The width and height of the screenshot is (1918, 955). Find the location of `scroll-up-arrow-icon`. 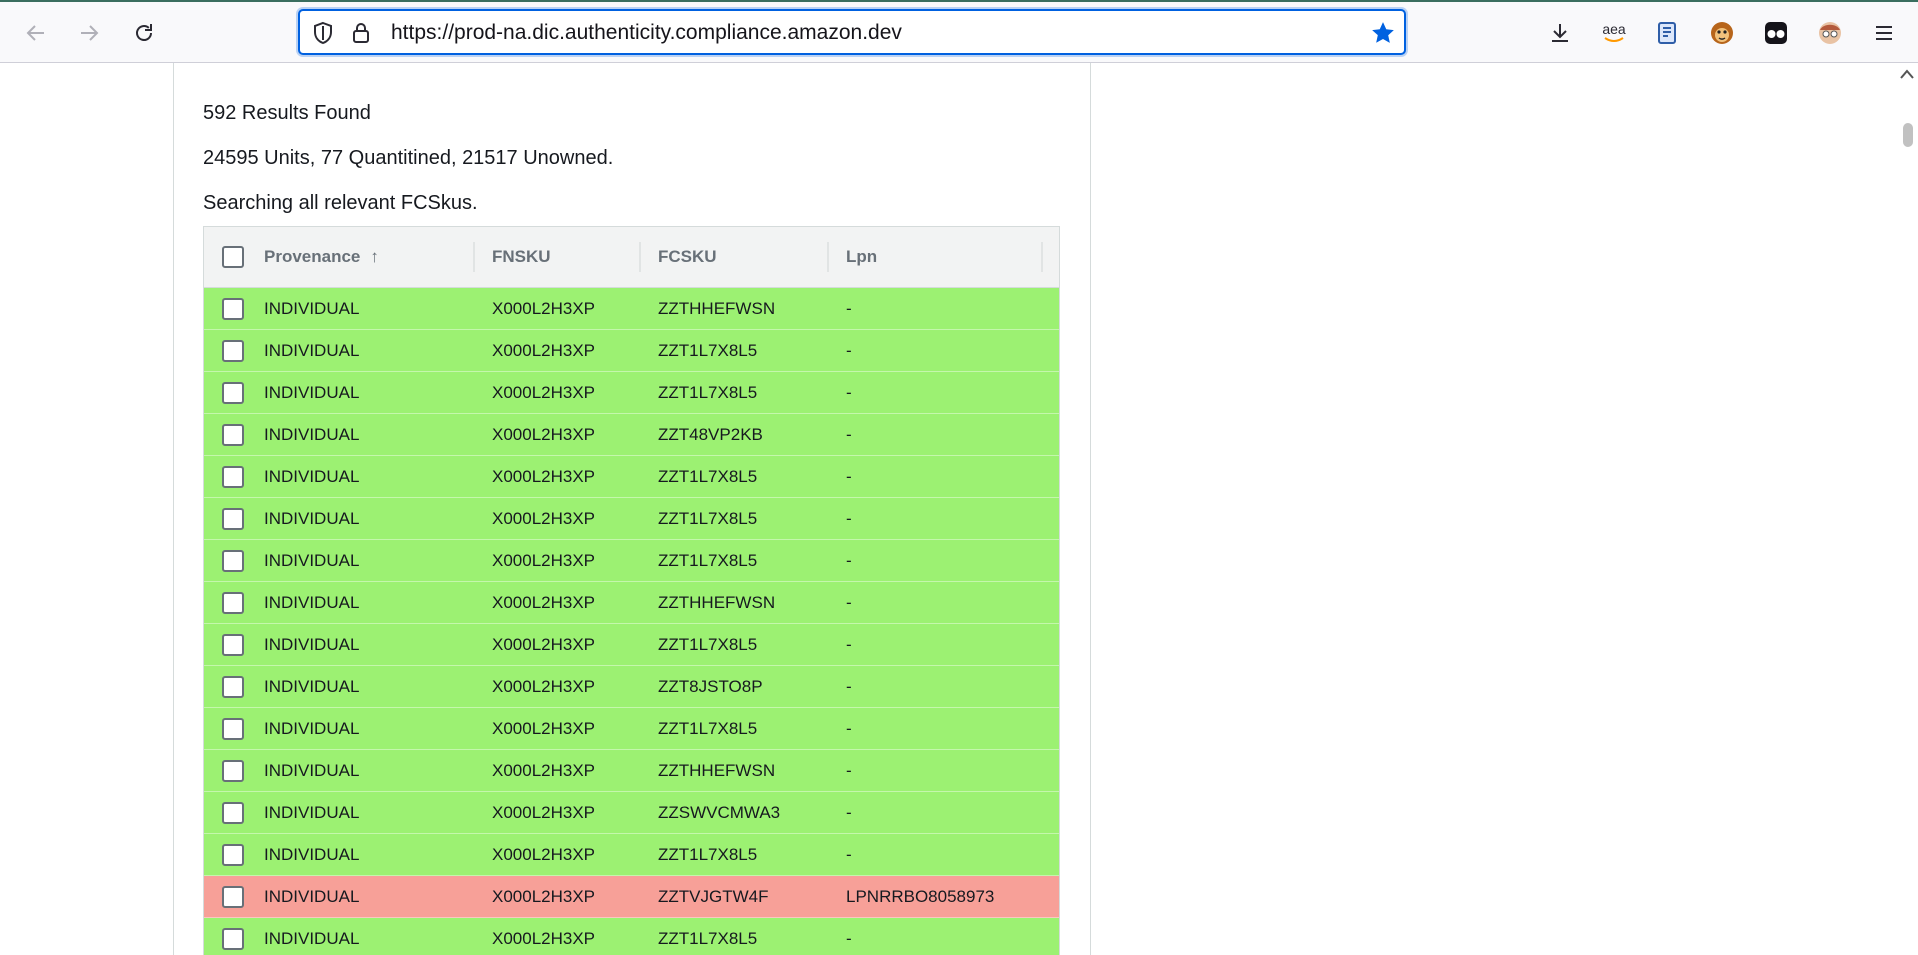

scroll-up-arrow-icon is located at coordinates (1907, 74).